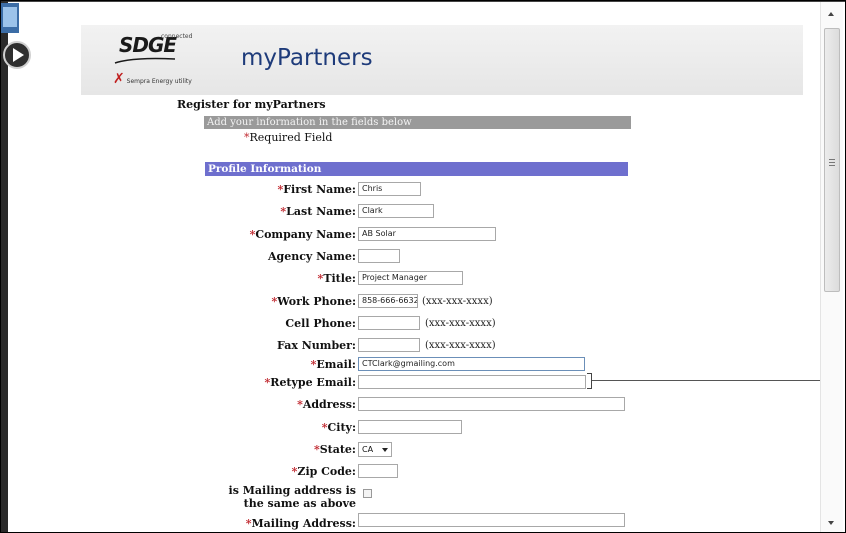  What do you see at coordinates (307, 58) in the screenshot?
I see `app-title: myPartners` at bounding box center [307, 58].